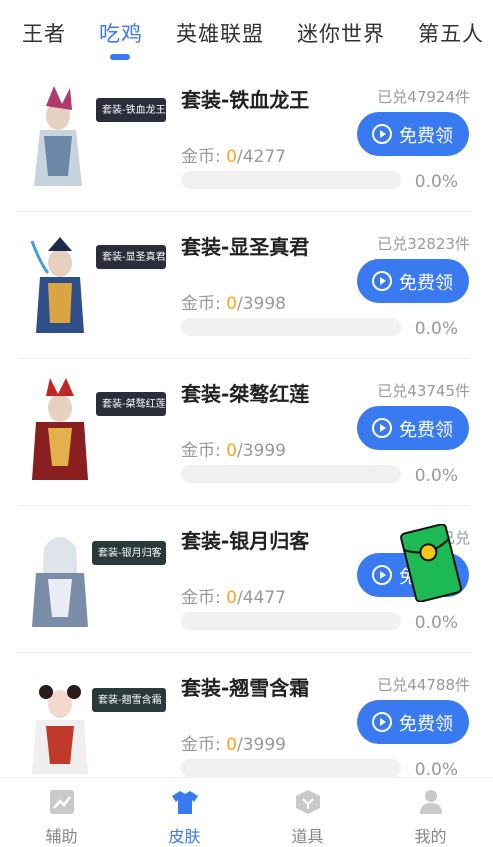 The width and height of the screenshot is (493, 847). I want to click on banner-label: 套装-银月归客, so click(130, 552).